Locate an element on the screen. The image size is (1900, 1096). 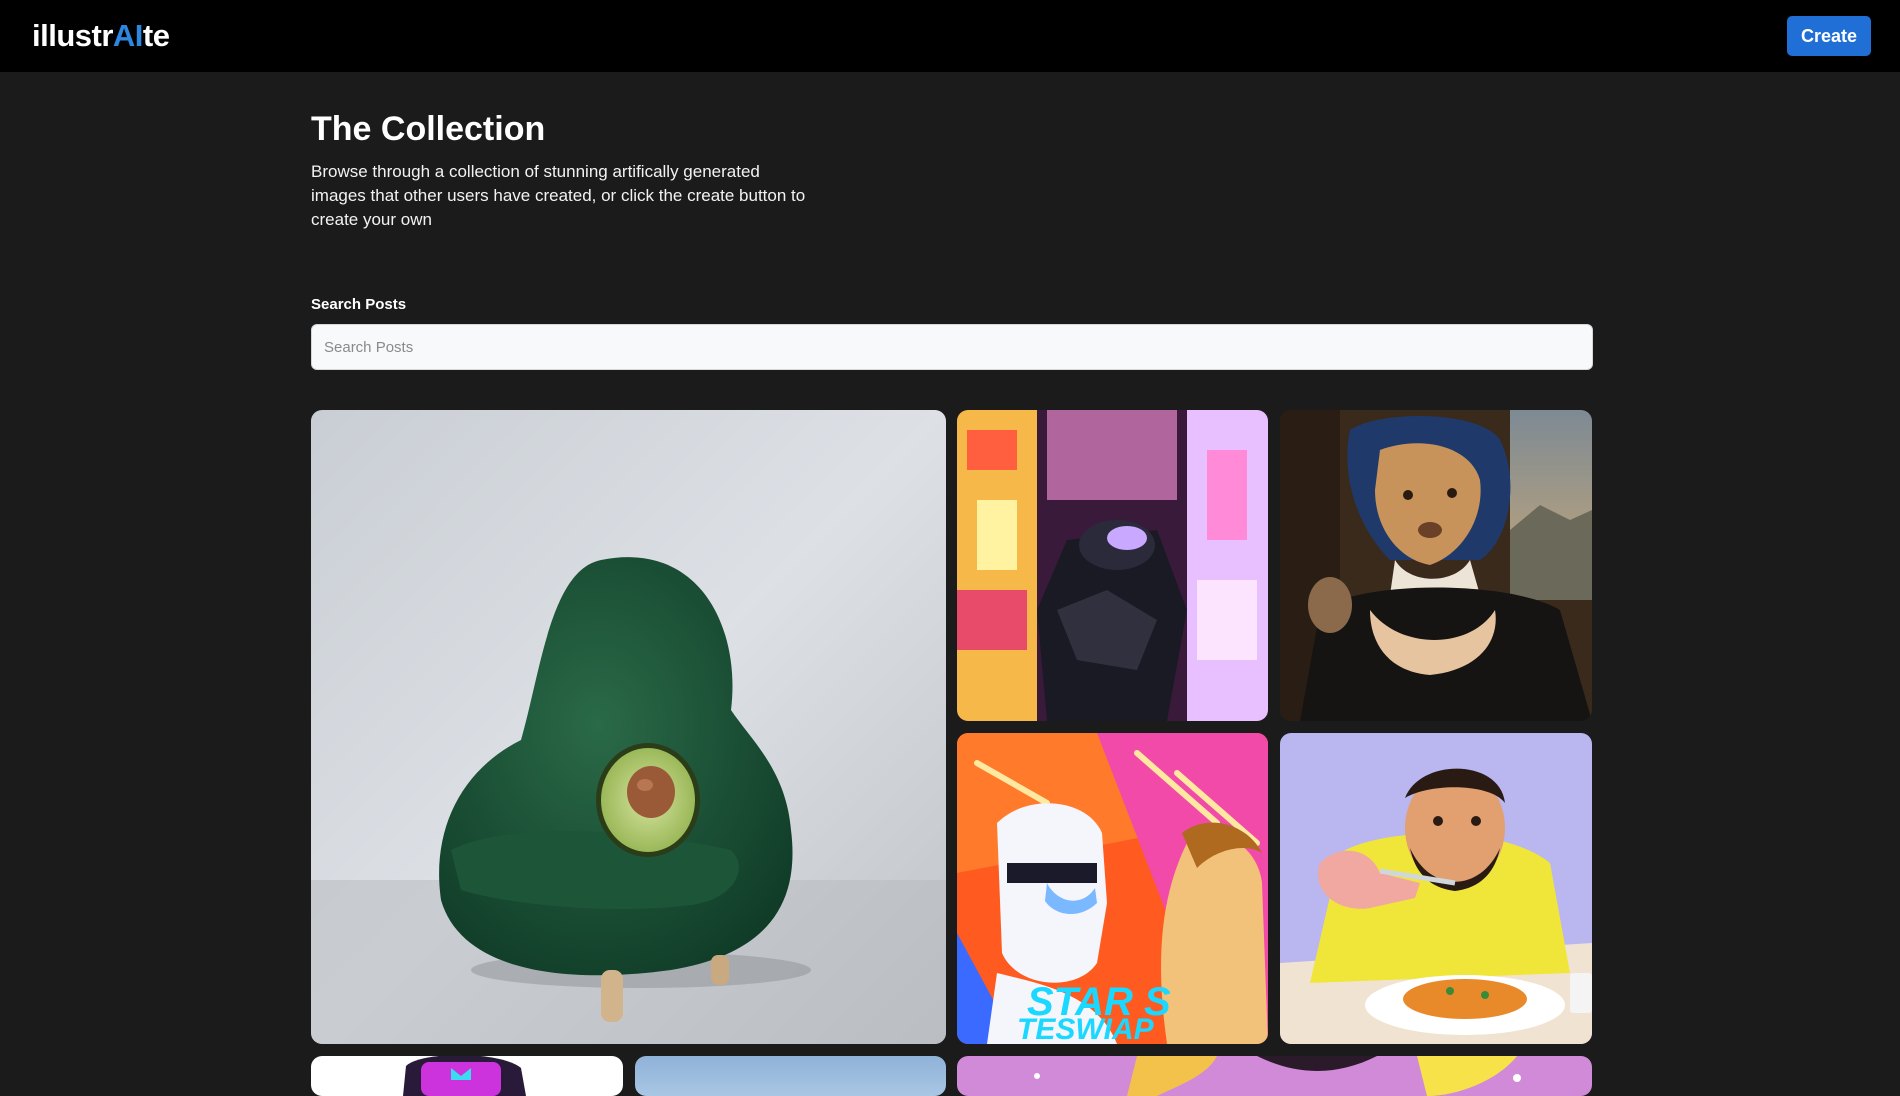
pink-abstract-image is located at coordinates (1274, 1076).